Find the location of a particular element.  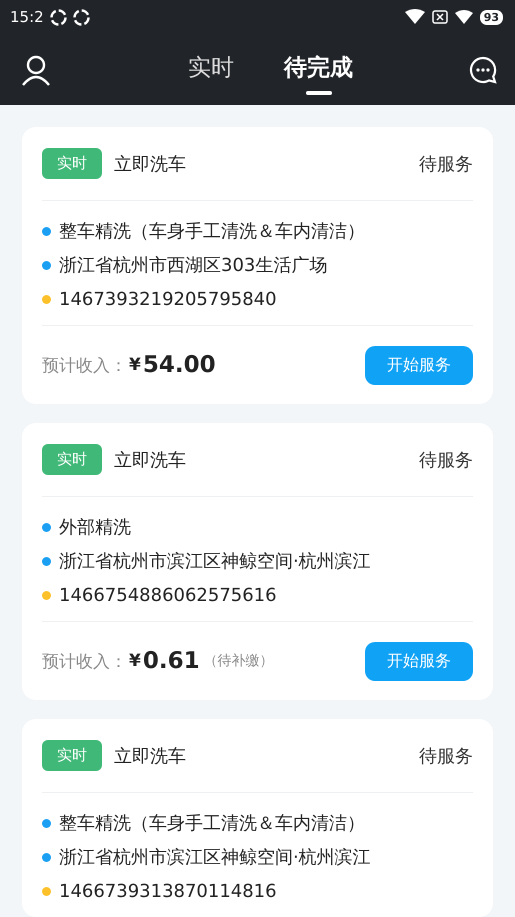

order-detail: 浙江省杭州市西湖区303生活广场 is located at coordinates (193, 265).